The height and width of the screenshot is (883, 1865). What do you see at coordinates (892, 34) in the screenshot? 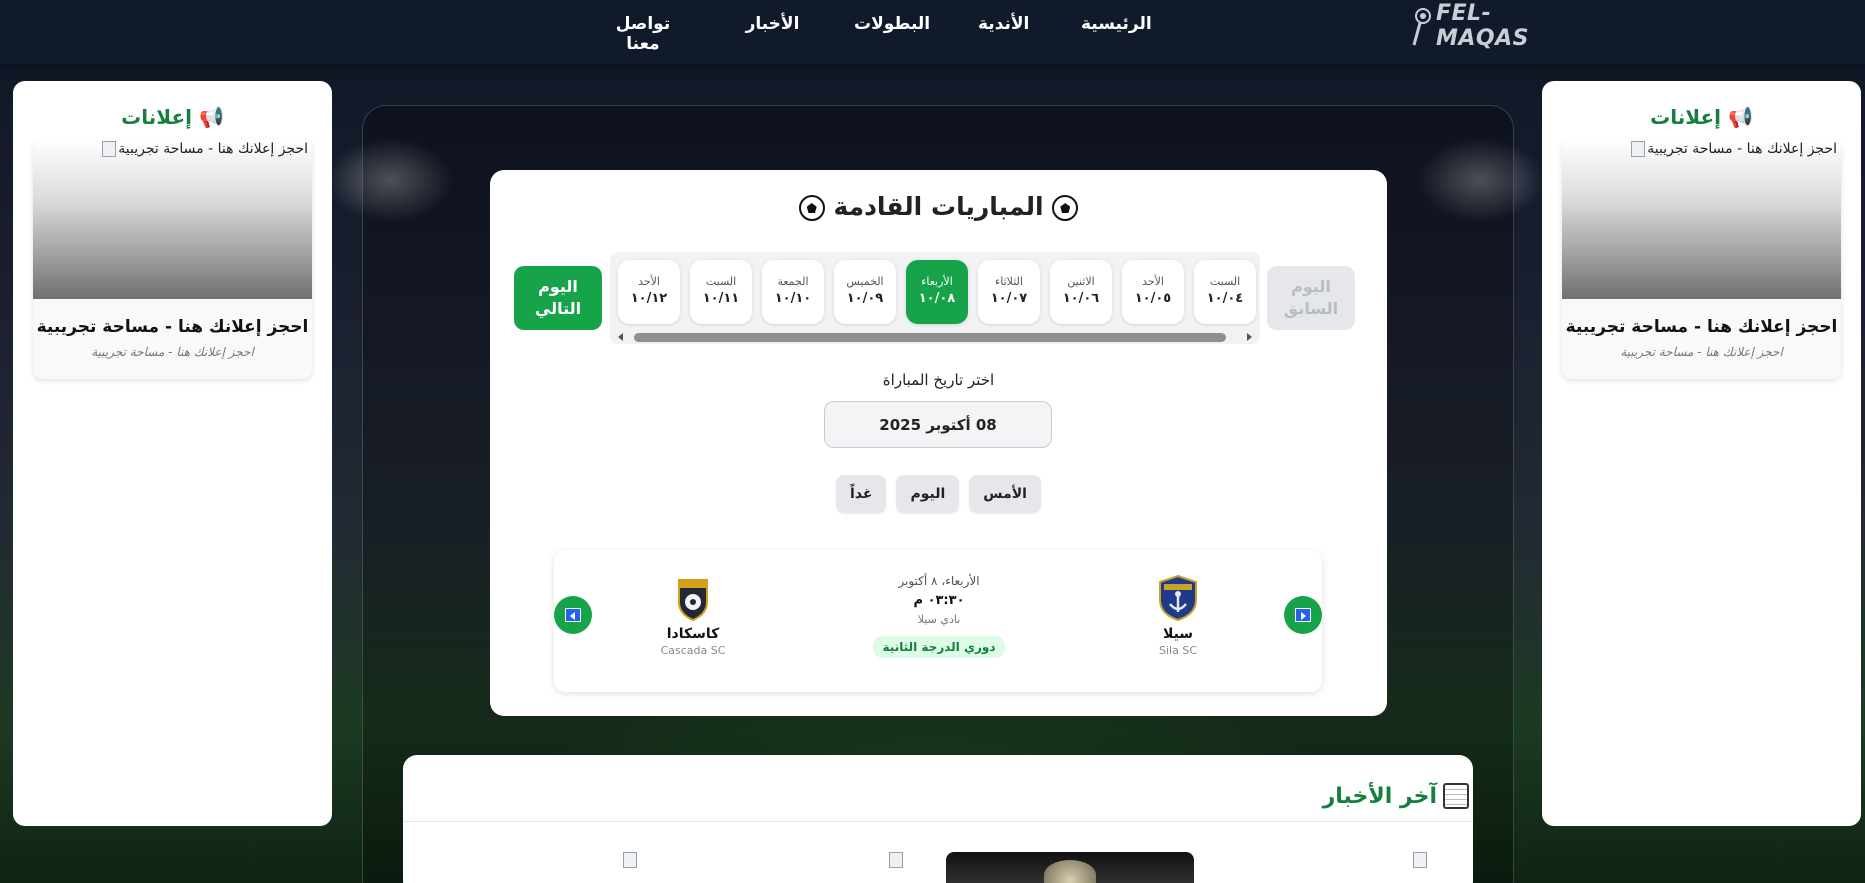
I see `nav-link-tournaments: البطولات` at bounding box center [892, 34].